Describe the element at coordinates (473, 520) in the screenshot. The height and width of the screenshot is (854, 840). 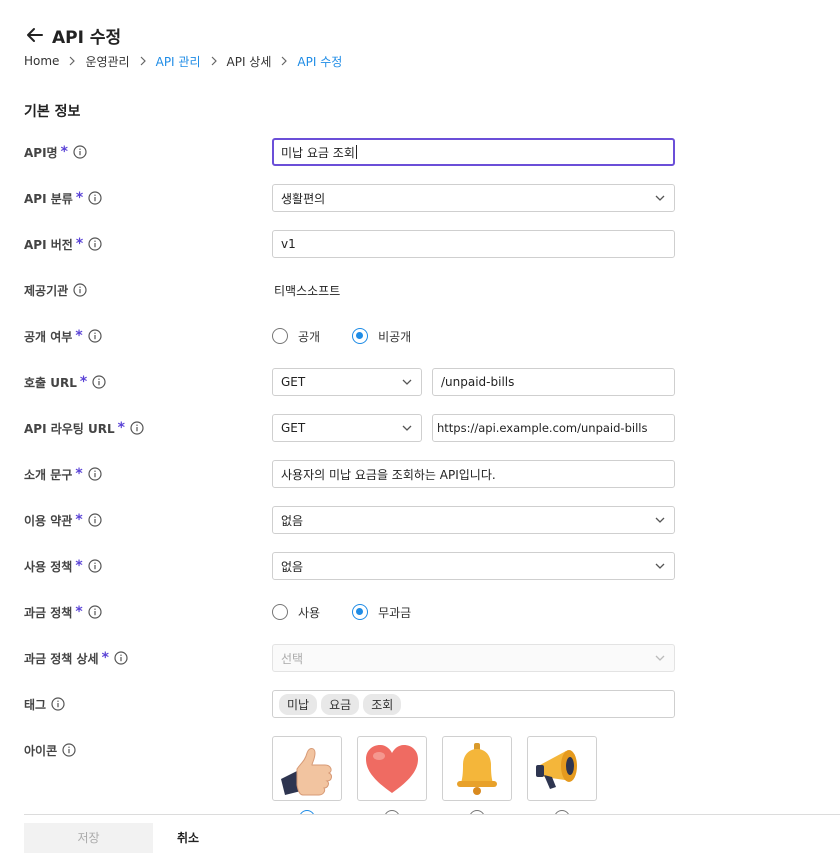
I see `terms-select: 없음` at that location.